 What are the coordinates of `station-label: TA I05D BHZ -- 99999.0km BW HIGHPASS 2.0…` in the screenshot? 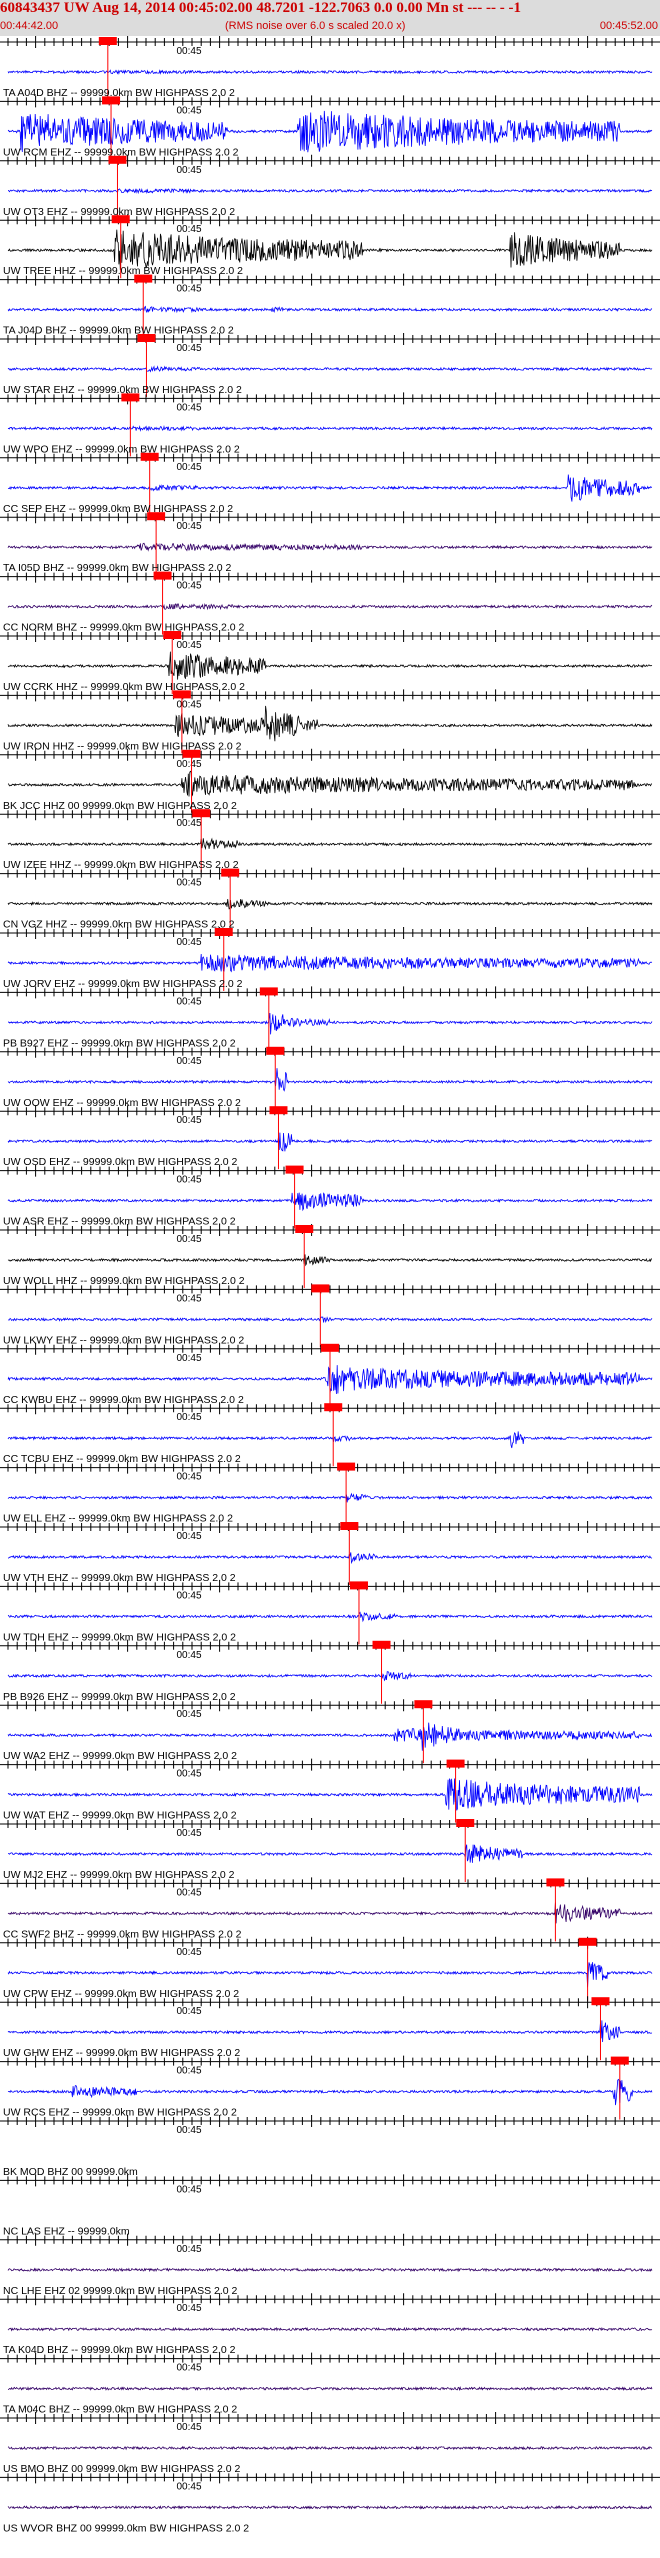 It's located at (117, 568).